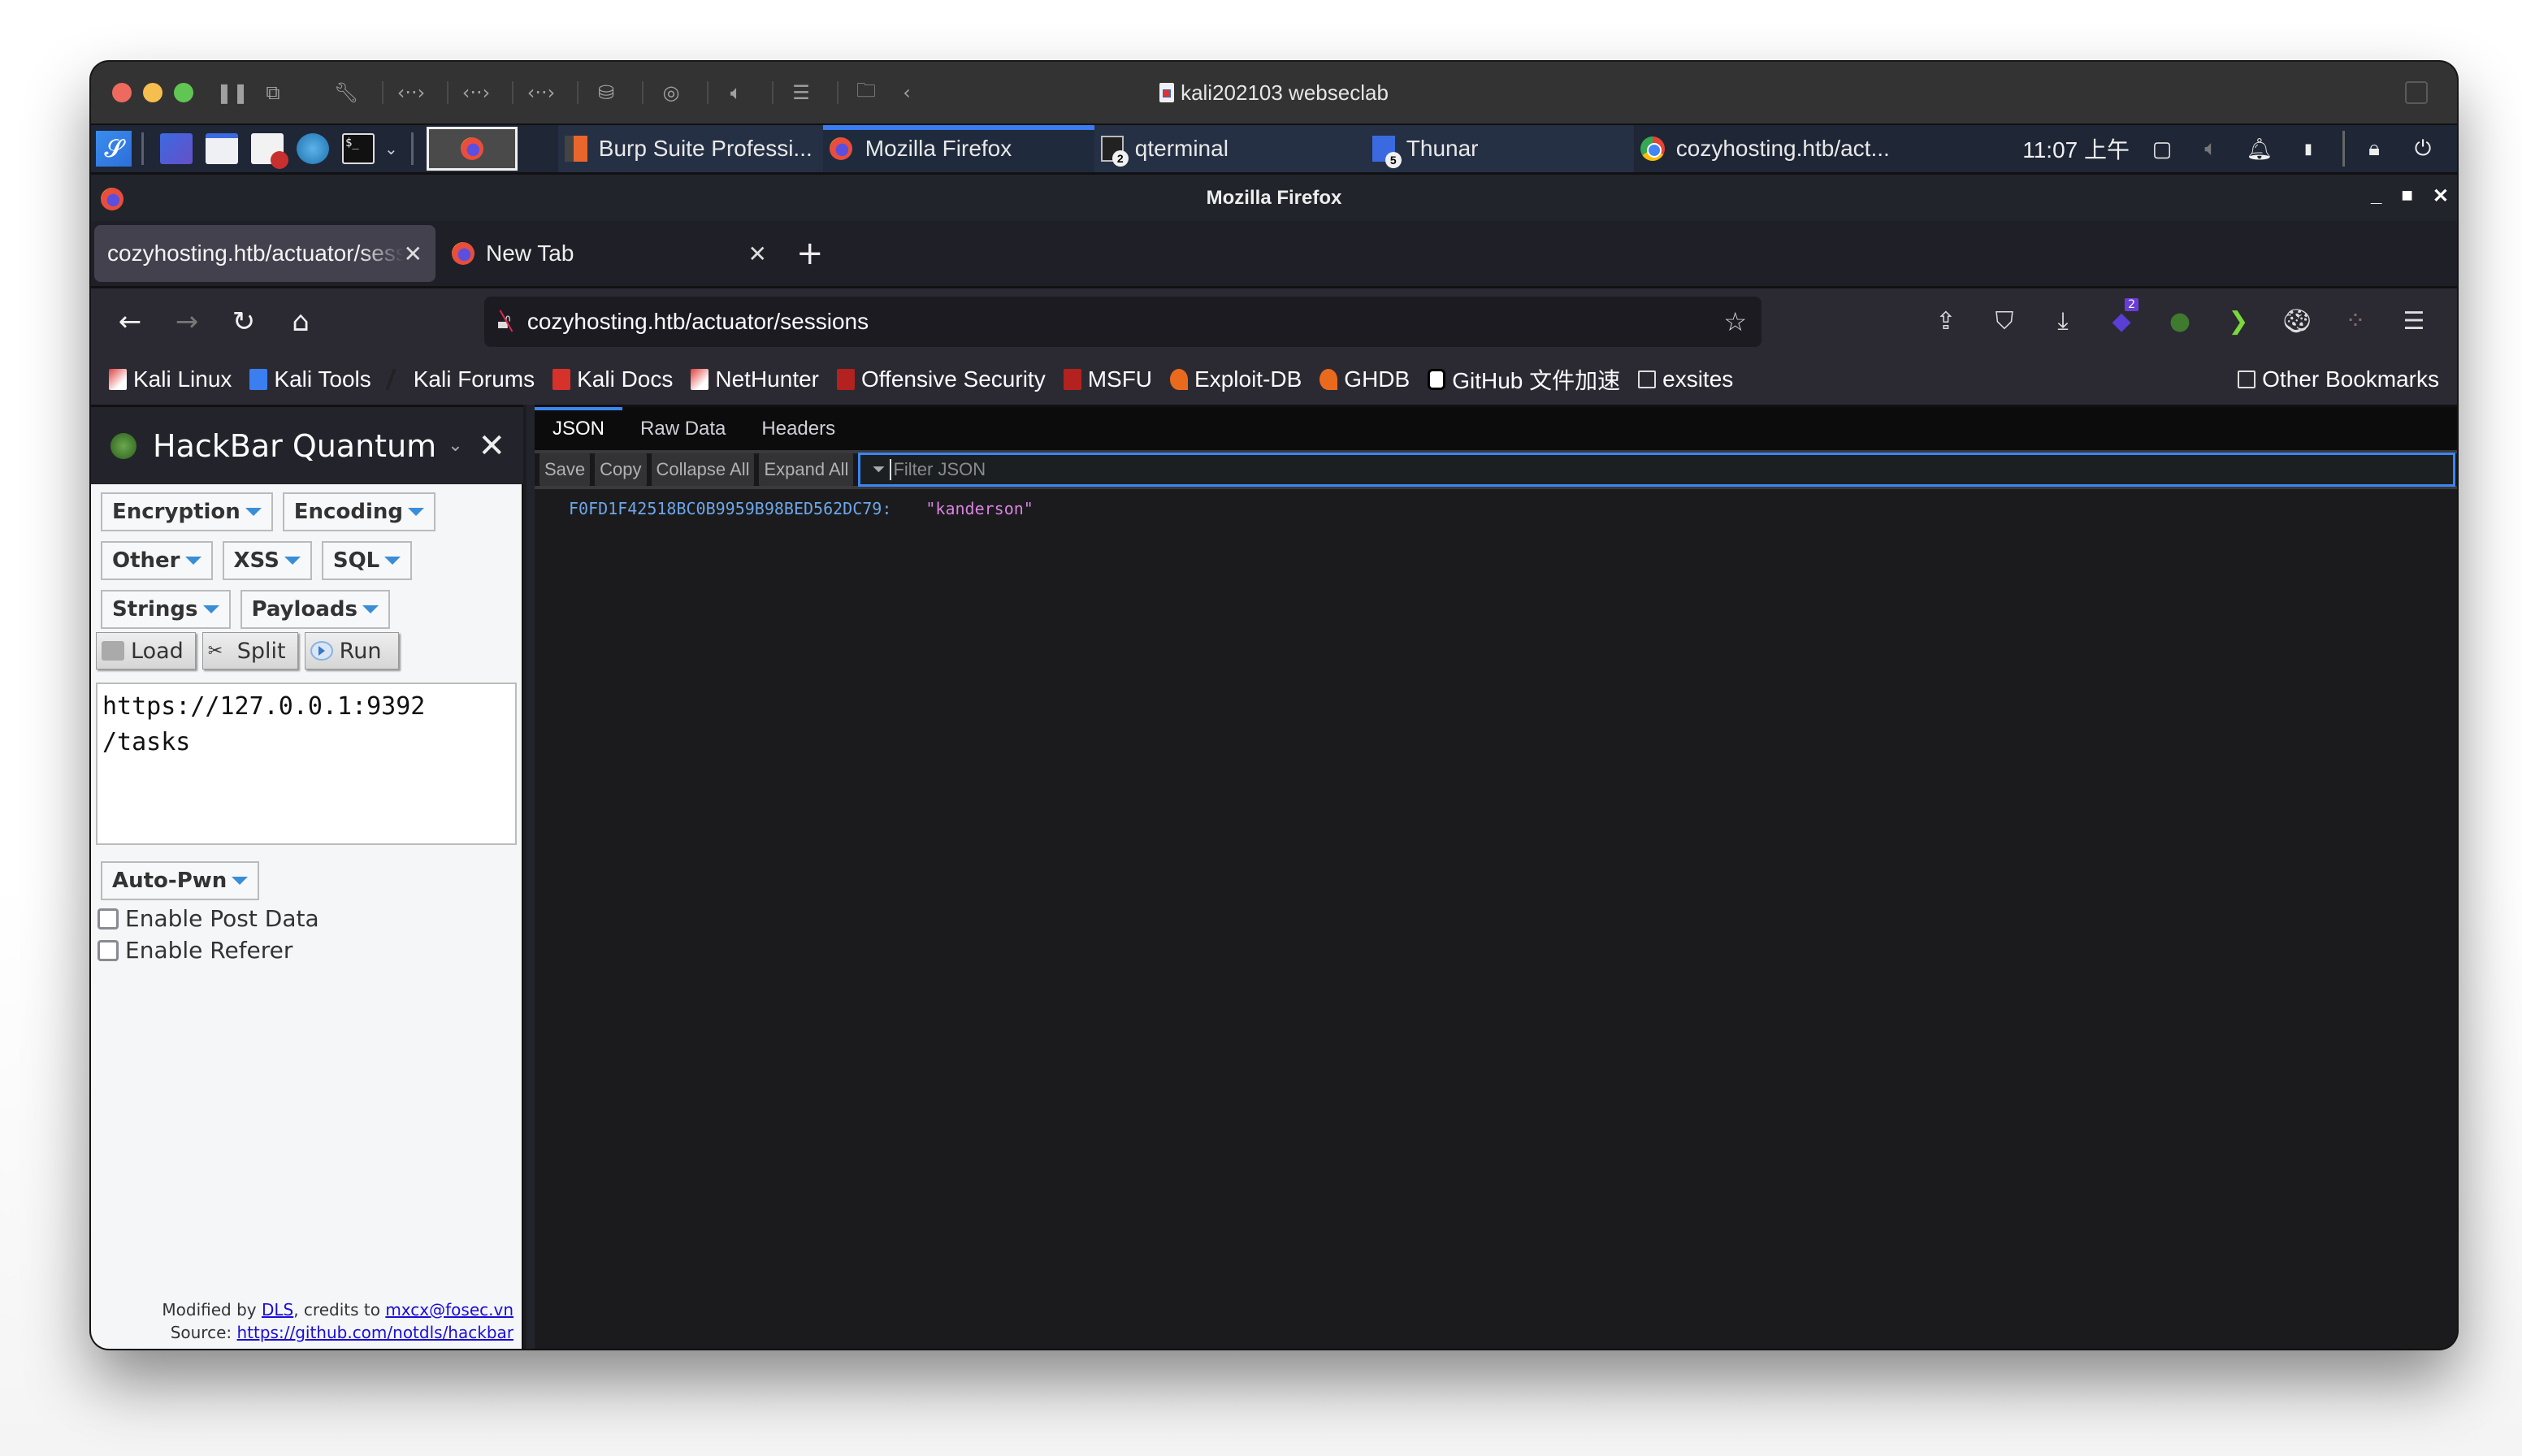 The width and height of the screenshot is (2522, 1456). I want to click on url-bar: 🔓︎ cozyhosting.htb/actuator/sessions ☆, so click(1123, 322).